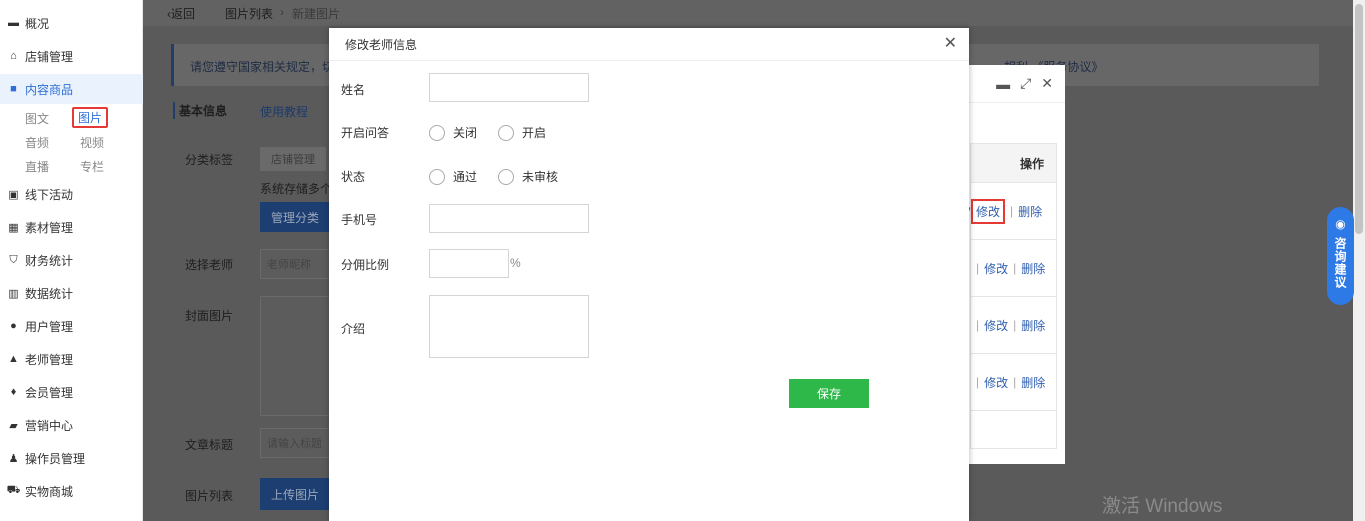 This screenshot has height=521, width=1365. What do you see at coordinates (540, 177) in the screenshot?
I see `radio-label: 未审核` at bounding box center [540, 177].